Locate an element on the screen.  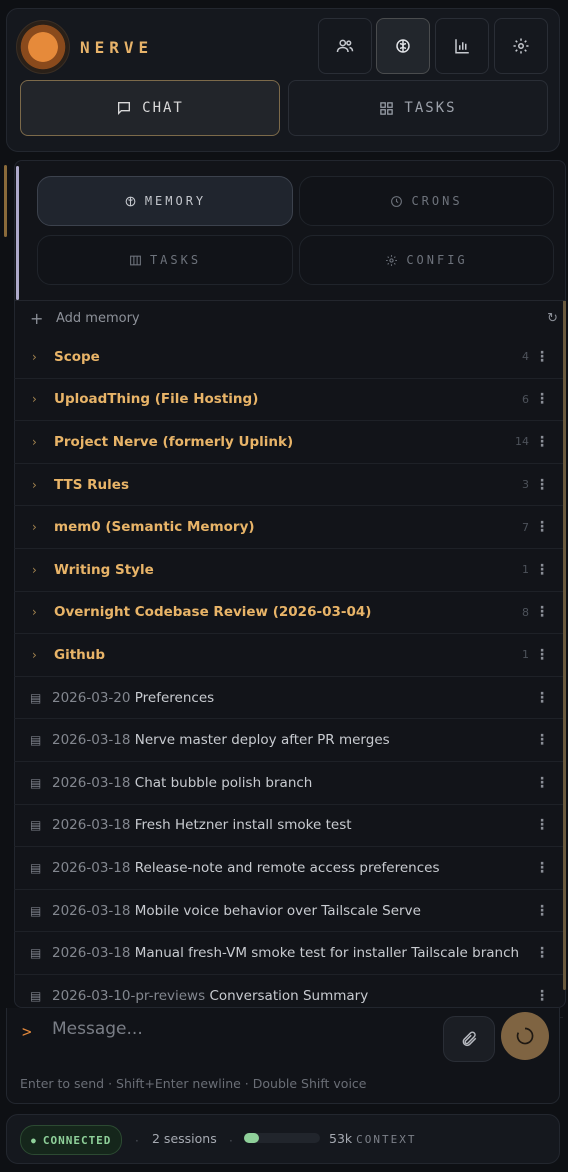
memory-group: › TTS Rules 3 ⋮ is located at coordinates (288, 485).